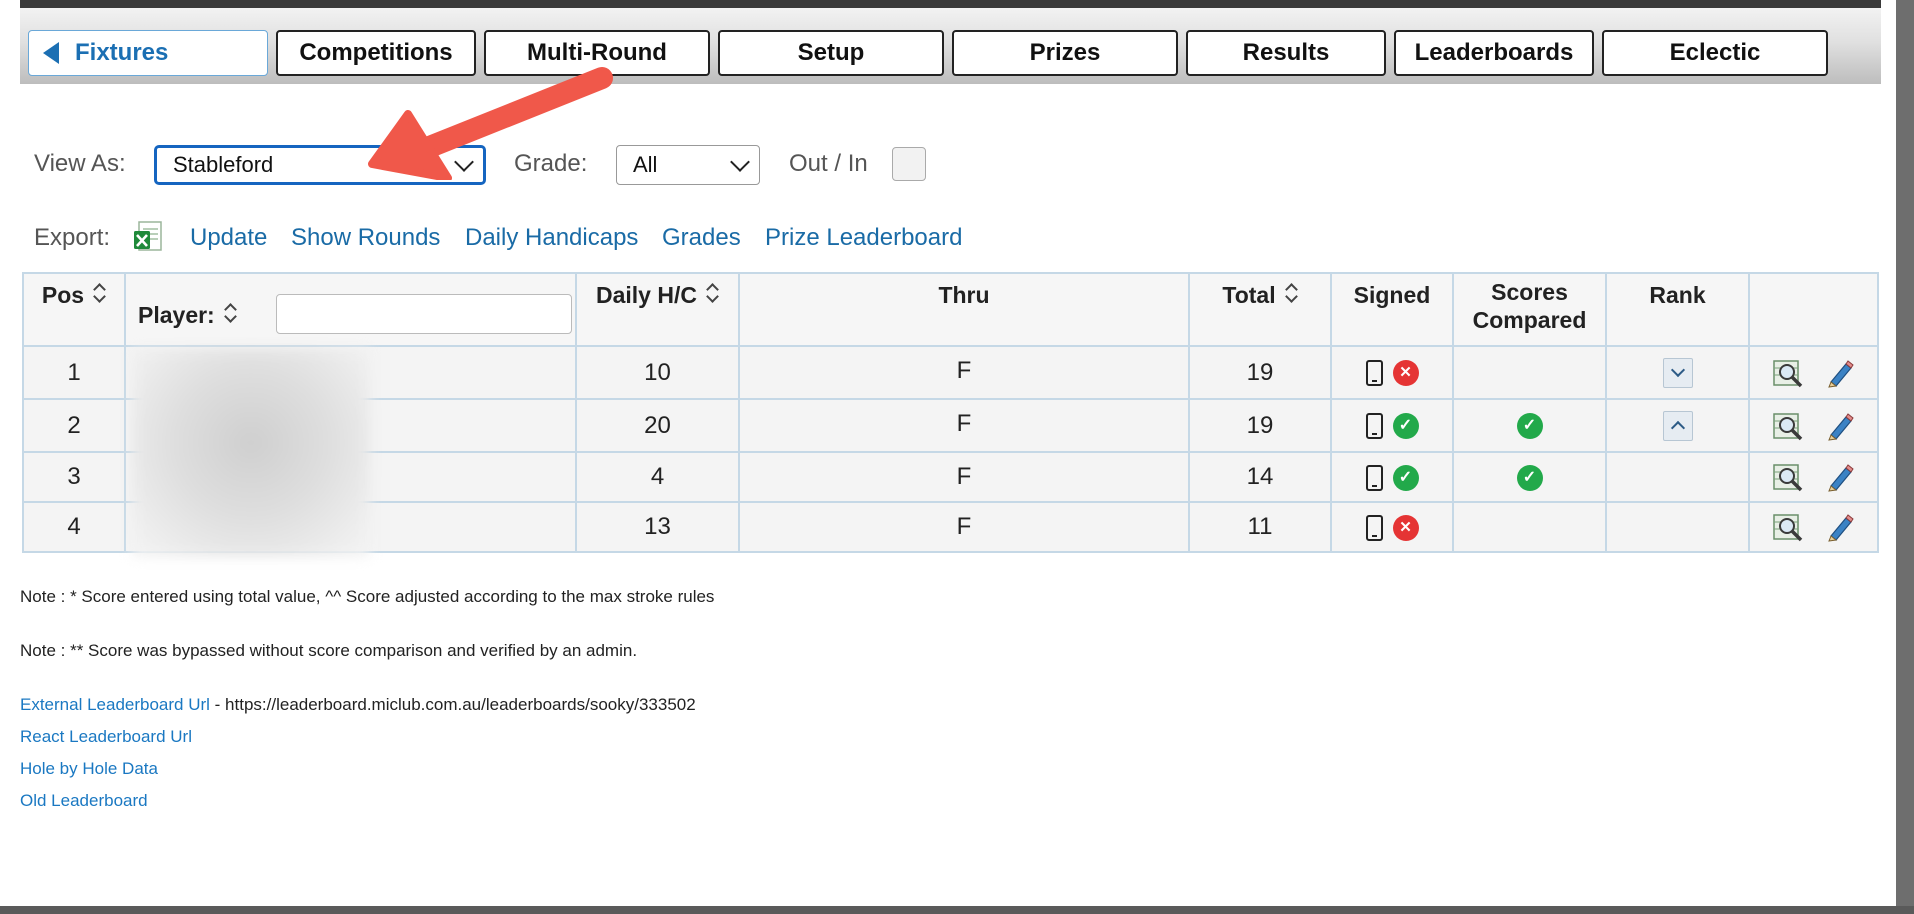  I want to click on rank-up-button, so click(1677, 425).